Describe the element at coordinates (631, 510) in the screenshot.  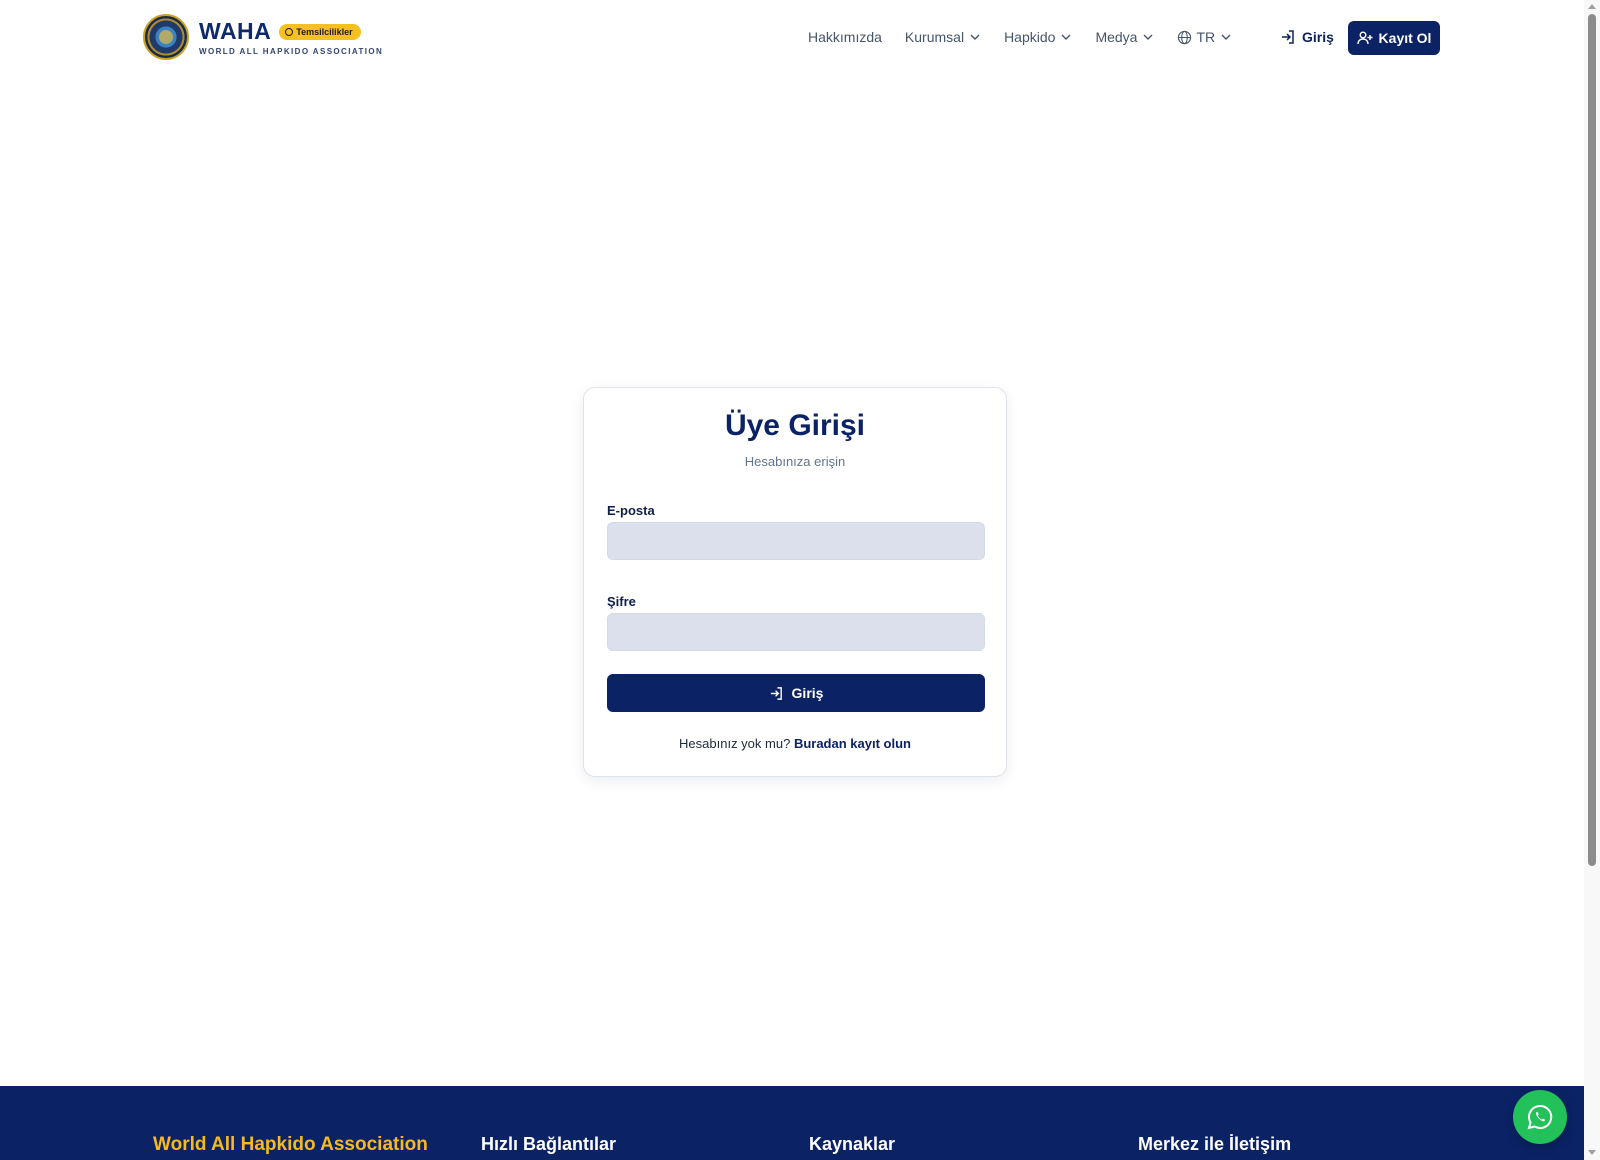
I see `email-label: E-posta` at that location.